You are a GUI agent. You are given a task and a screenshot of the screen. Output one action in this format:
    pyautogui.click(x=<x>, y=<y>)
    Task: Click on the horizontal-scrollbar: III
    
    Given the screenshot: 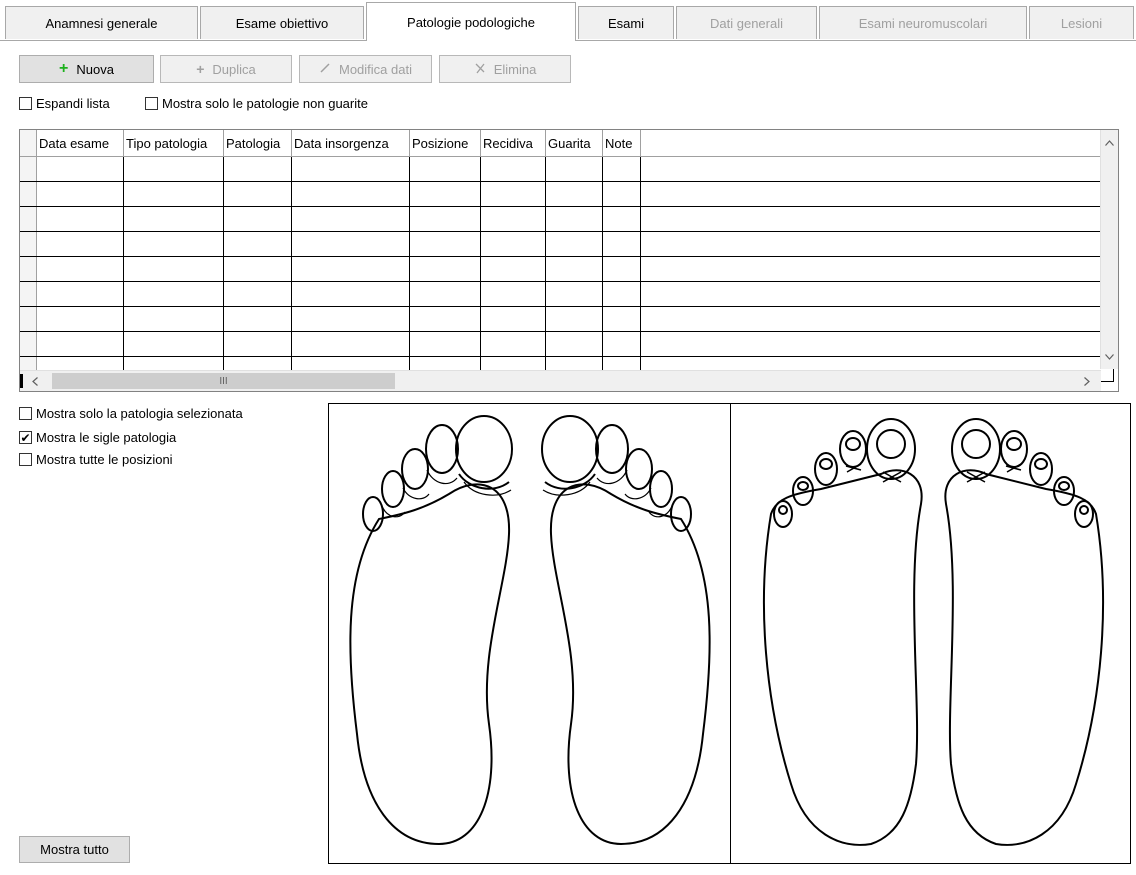 What is the action you would take?
    pyautogui.click(x=560, y=380)
    